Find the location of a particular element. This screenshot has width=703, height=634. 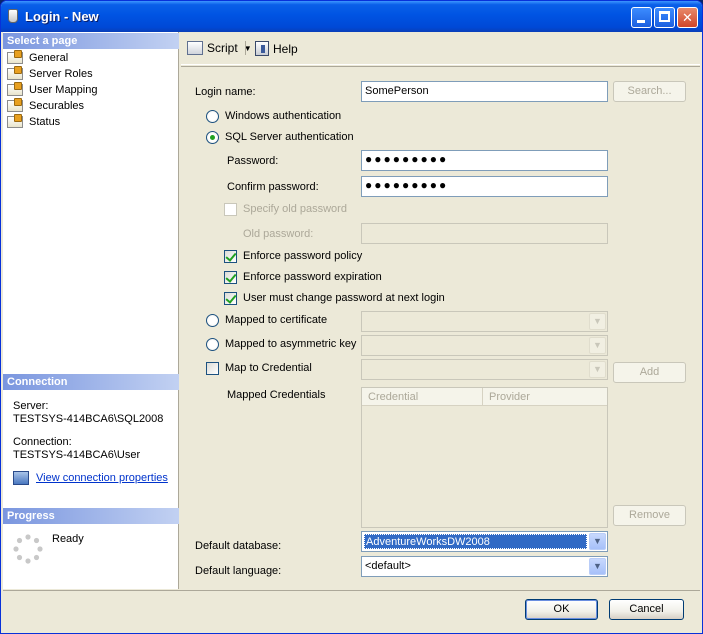

old-password-label: Old password: is located at coordinates (278, 234).